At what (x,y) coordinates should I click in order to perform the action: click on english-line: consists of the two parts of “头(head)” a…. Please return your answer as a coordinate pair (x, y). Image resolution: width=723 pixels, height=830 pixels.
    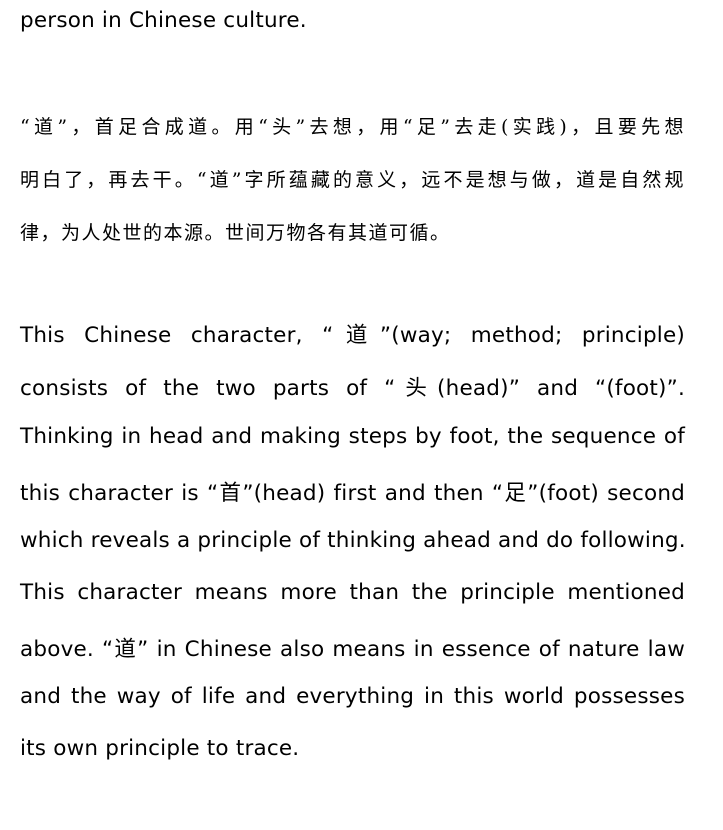
    Looking at the image, I should click on (352, 388).